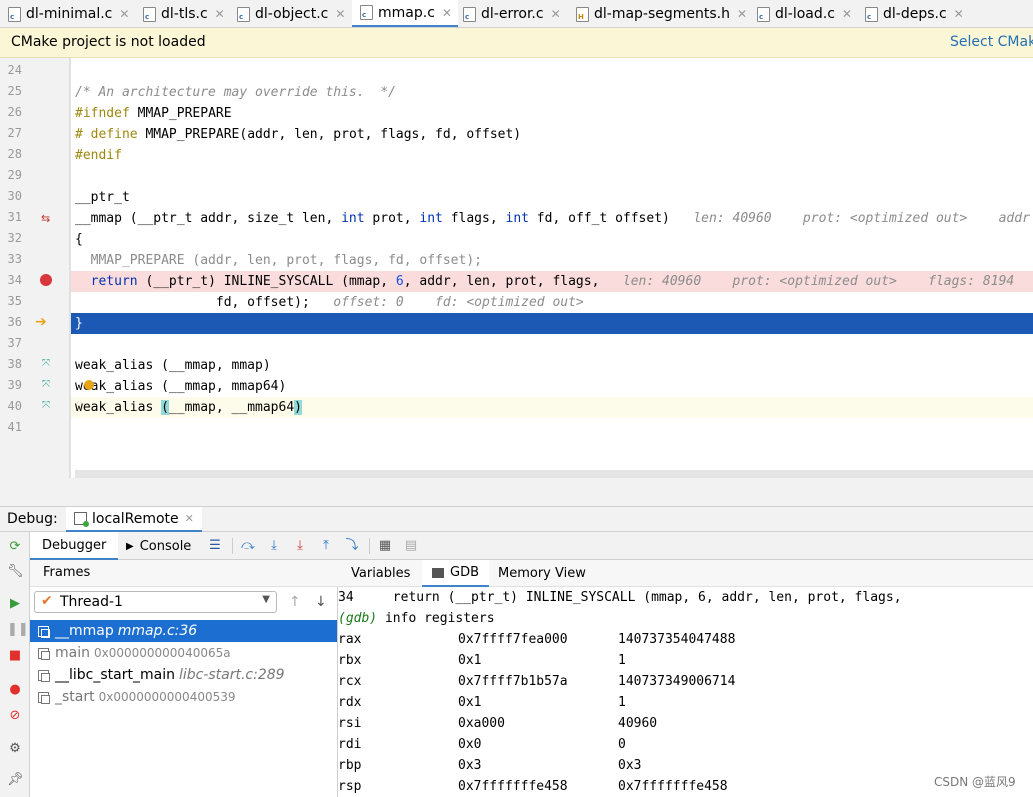 The width and height of the screenshot is (1033, 797). Describe the element at coordinates (352, 546) in the screenshot. I see `run-to-cursor-icon: ⤵` at that location.